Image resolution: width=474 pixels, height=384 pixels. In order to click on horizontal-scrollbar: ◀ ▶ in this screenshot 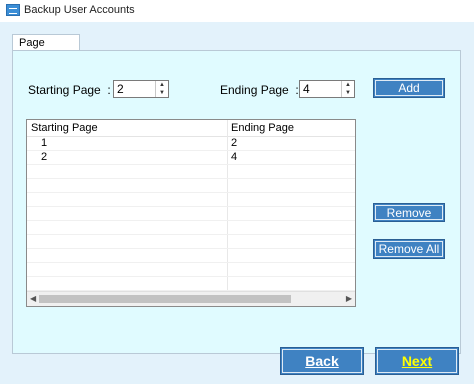, I will do `click(191, 298)`.